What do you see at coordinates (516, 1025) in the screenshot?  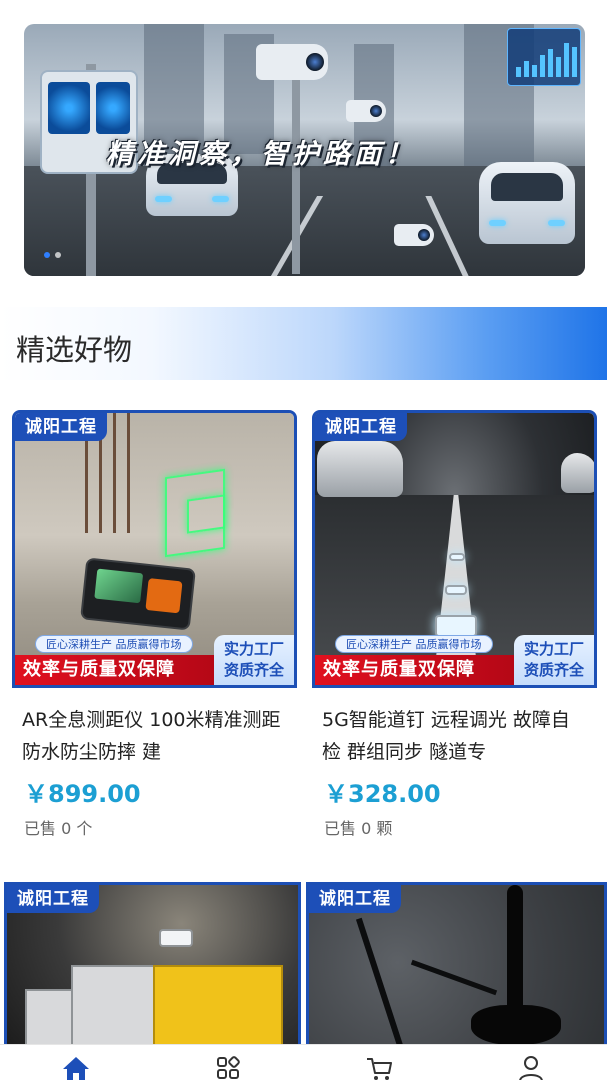 I see `sealant-pool` at bounding box center [516, 1025].